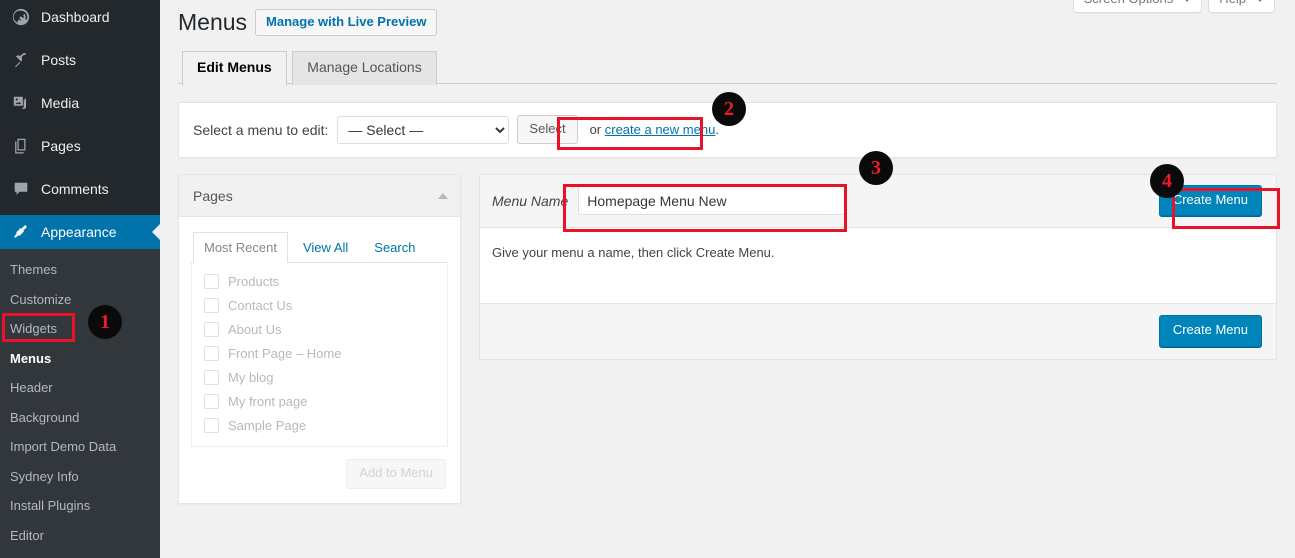 This screenshot has height=558, width=1295. Describe the element at coordinates (396, 474) in the screenshot. I see `add-to-menu-button: Add to Menu` at that location.